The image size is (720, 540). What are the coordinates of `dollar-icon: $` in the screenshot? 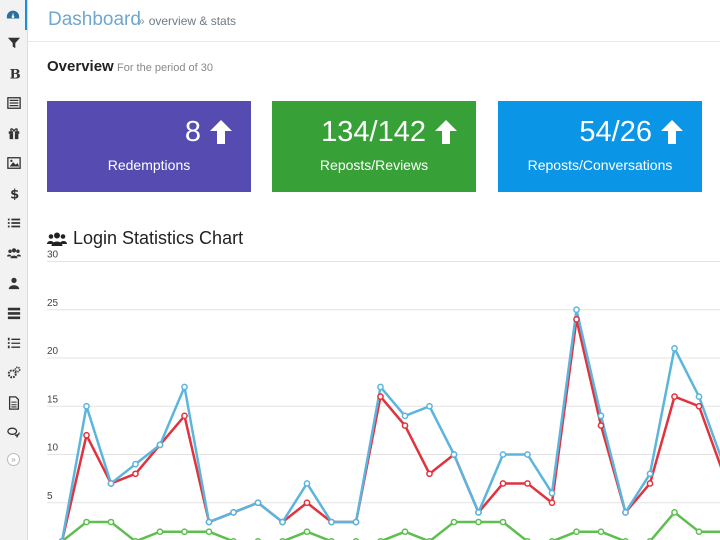 It's located at (14, 193).